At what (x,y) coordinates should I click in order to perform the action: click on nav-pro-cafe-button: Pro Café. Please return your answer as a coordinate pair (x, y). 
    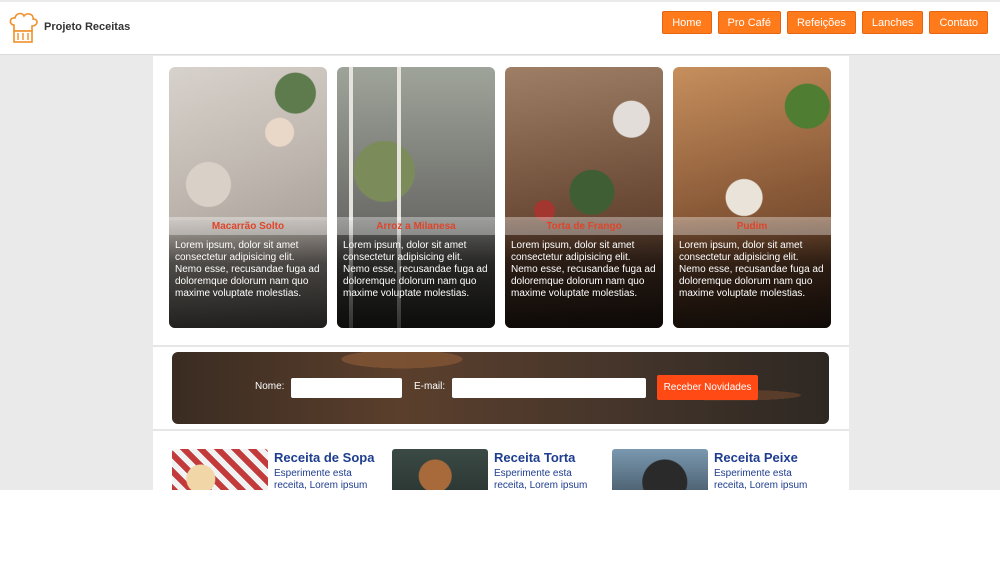
    Looking at the image, I should click on (749, 22).